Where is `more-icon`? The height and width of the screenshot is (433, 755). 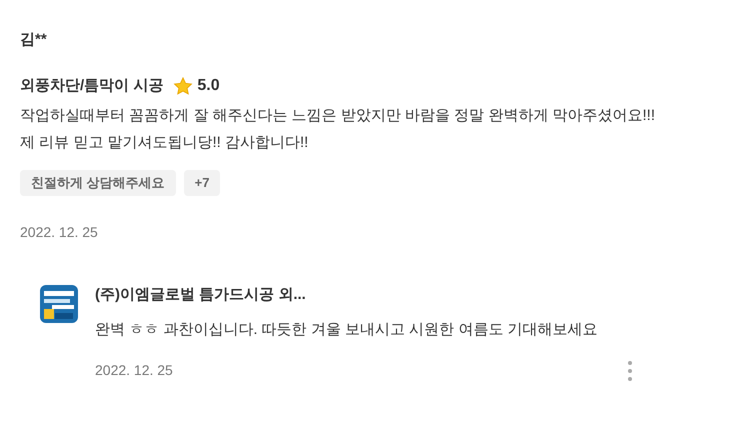
more-icon is located at coordinates (630, 370).